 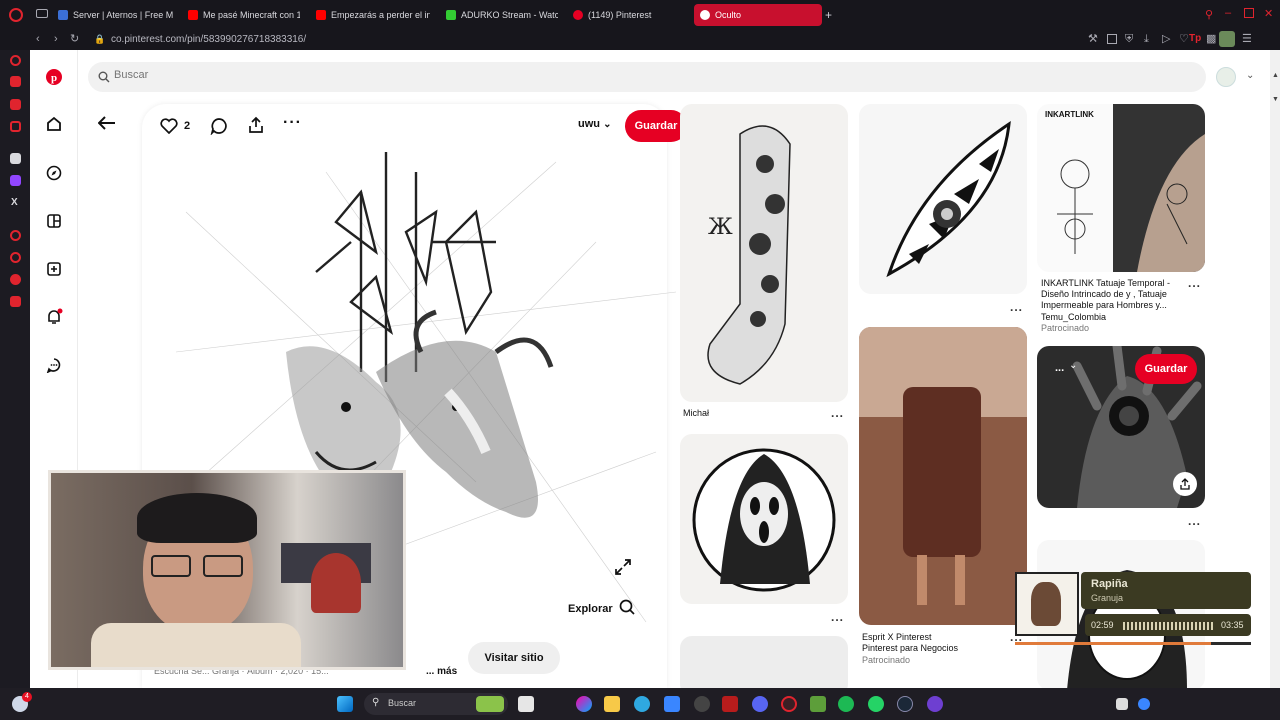 I want to click on search-bar, so click(x=647, y=77).